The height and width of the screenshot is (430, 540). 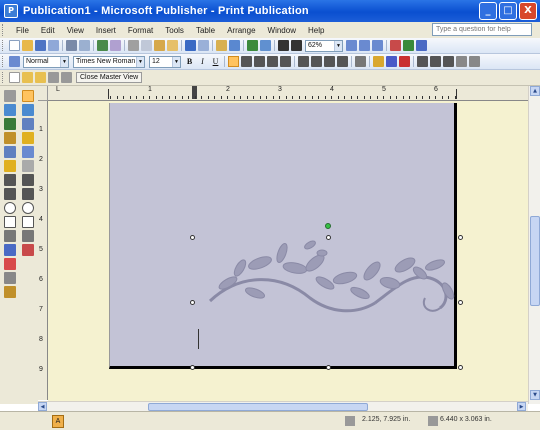 What do you see at coordinates (360, 61) in the screenshot?
I see `font-size-decrease-icon` at bounding box center [360, 61].